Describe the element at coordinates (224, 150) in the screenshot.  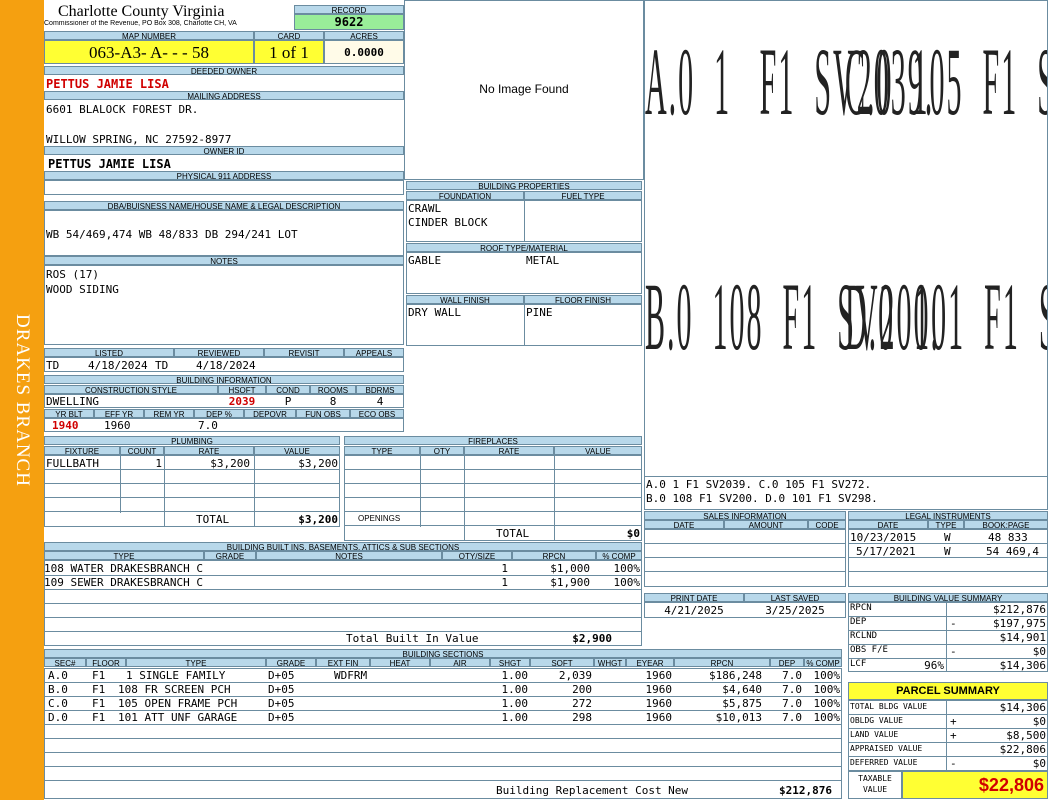
I see `owner-id-label: OWNER ID` at that location.